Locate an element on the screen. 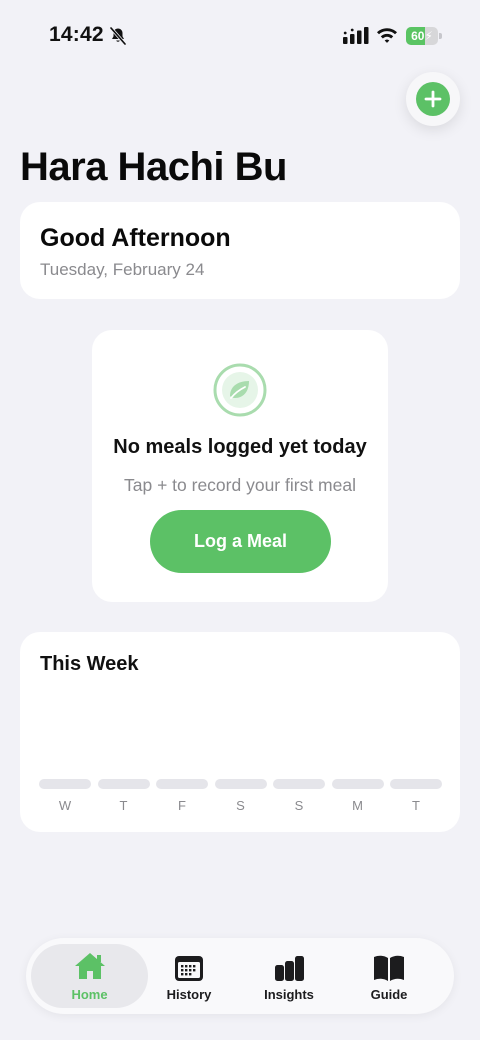 The width and height of the screenshot is (480, 1040). battery-cap is located at coordinates (440, 36).